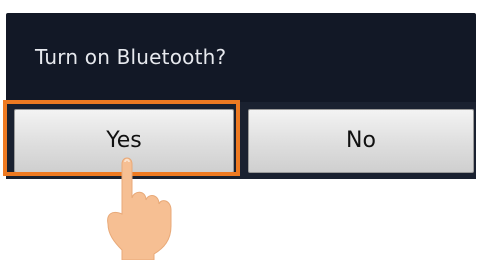 This screenshot has width=481, height=260. Describe the element at coordinates (361, 141) in the screenshot. I see `no-button: No` at that location.